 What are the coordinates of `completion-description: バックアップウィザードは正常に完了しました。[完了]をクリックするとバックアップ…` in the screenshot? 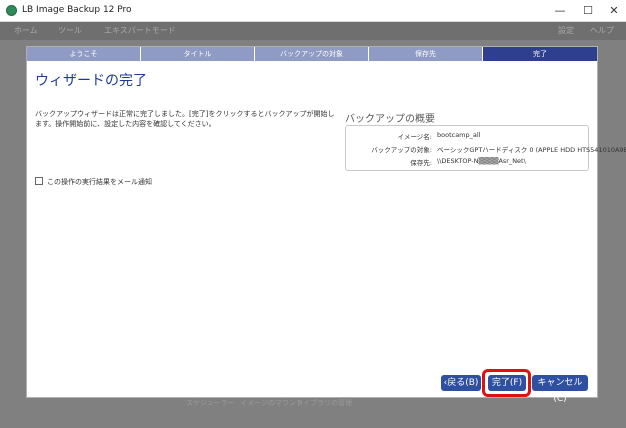 It's located at (185, 119).